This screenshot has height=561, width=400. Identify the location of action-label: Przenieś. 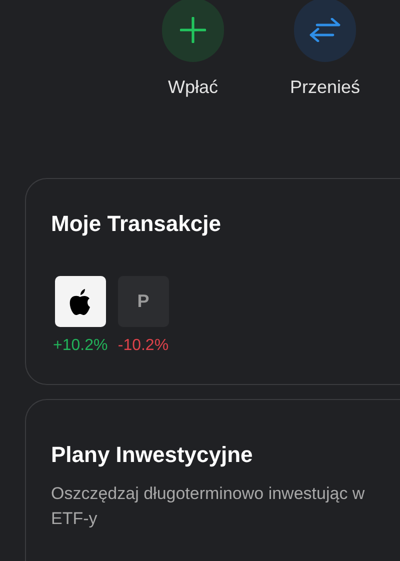
(325, 87).